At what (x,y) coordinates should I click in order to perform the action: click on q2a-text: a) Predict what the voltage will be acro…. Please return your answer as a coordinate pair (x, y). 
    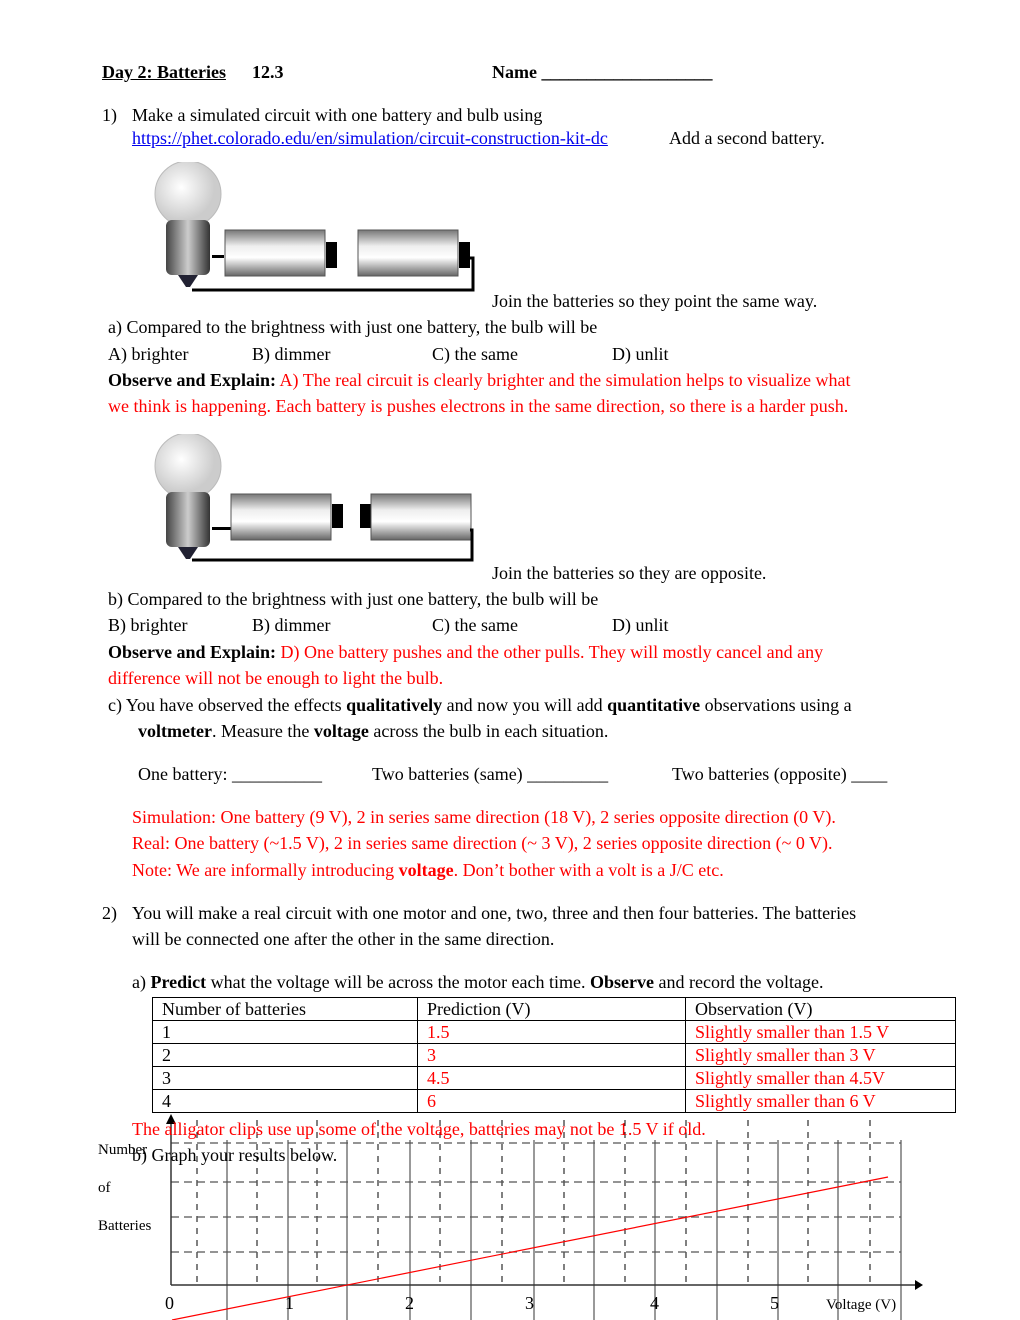
    Looking at the image, I should click on (478, 982).